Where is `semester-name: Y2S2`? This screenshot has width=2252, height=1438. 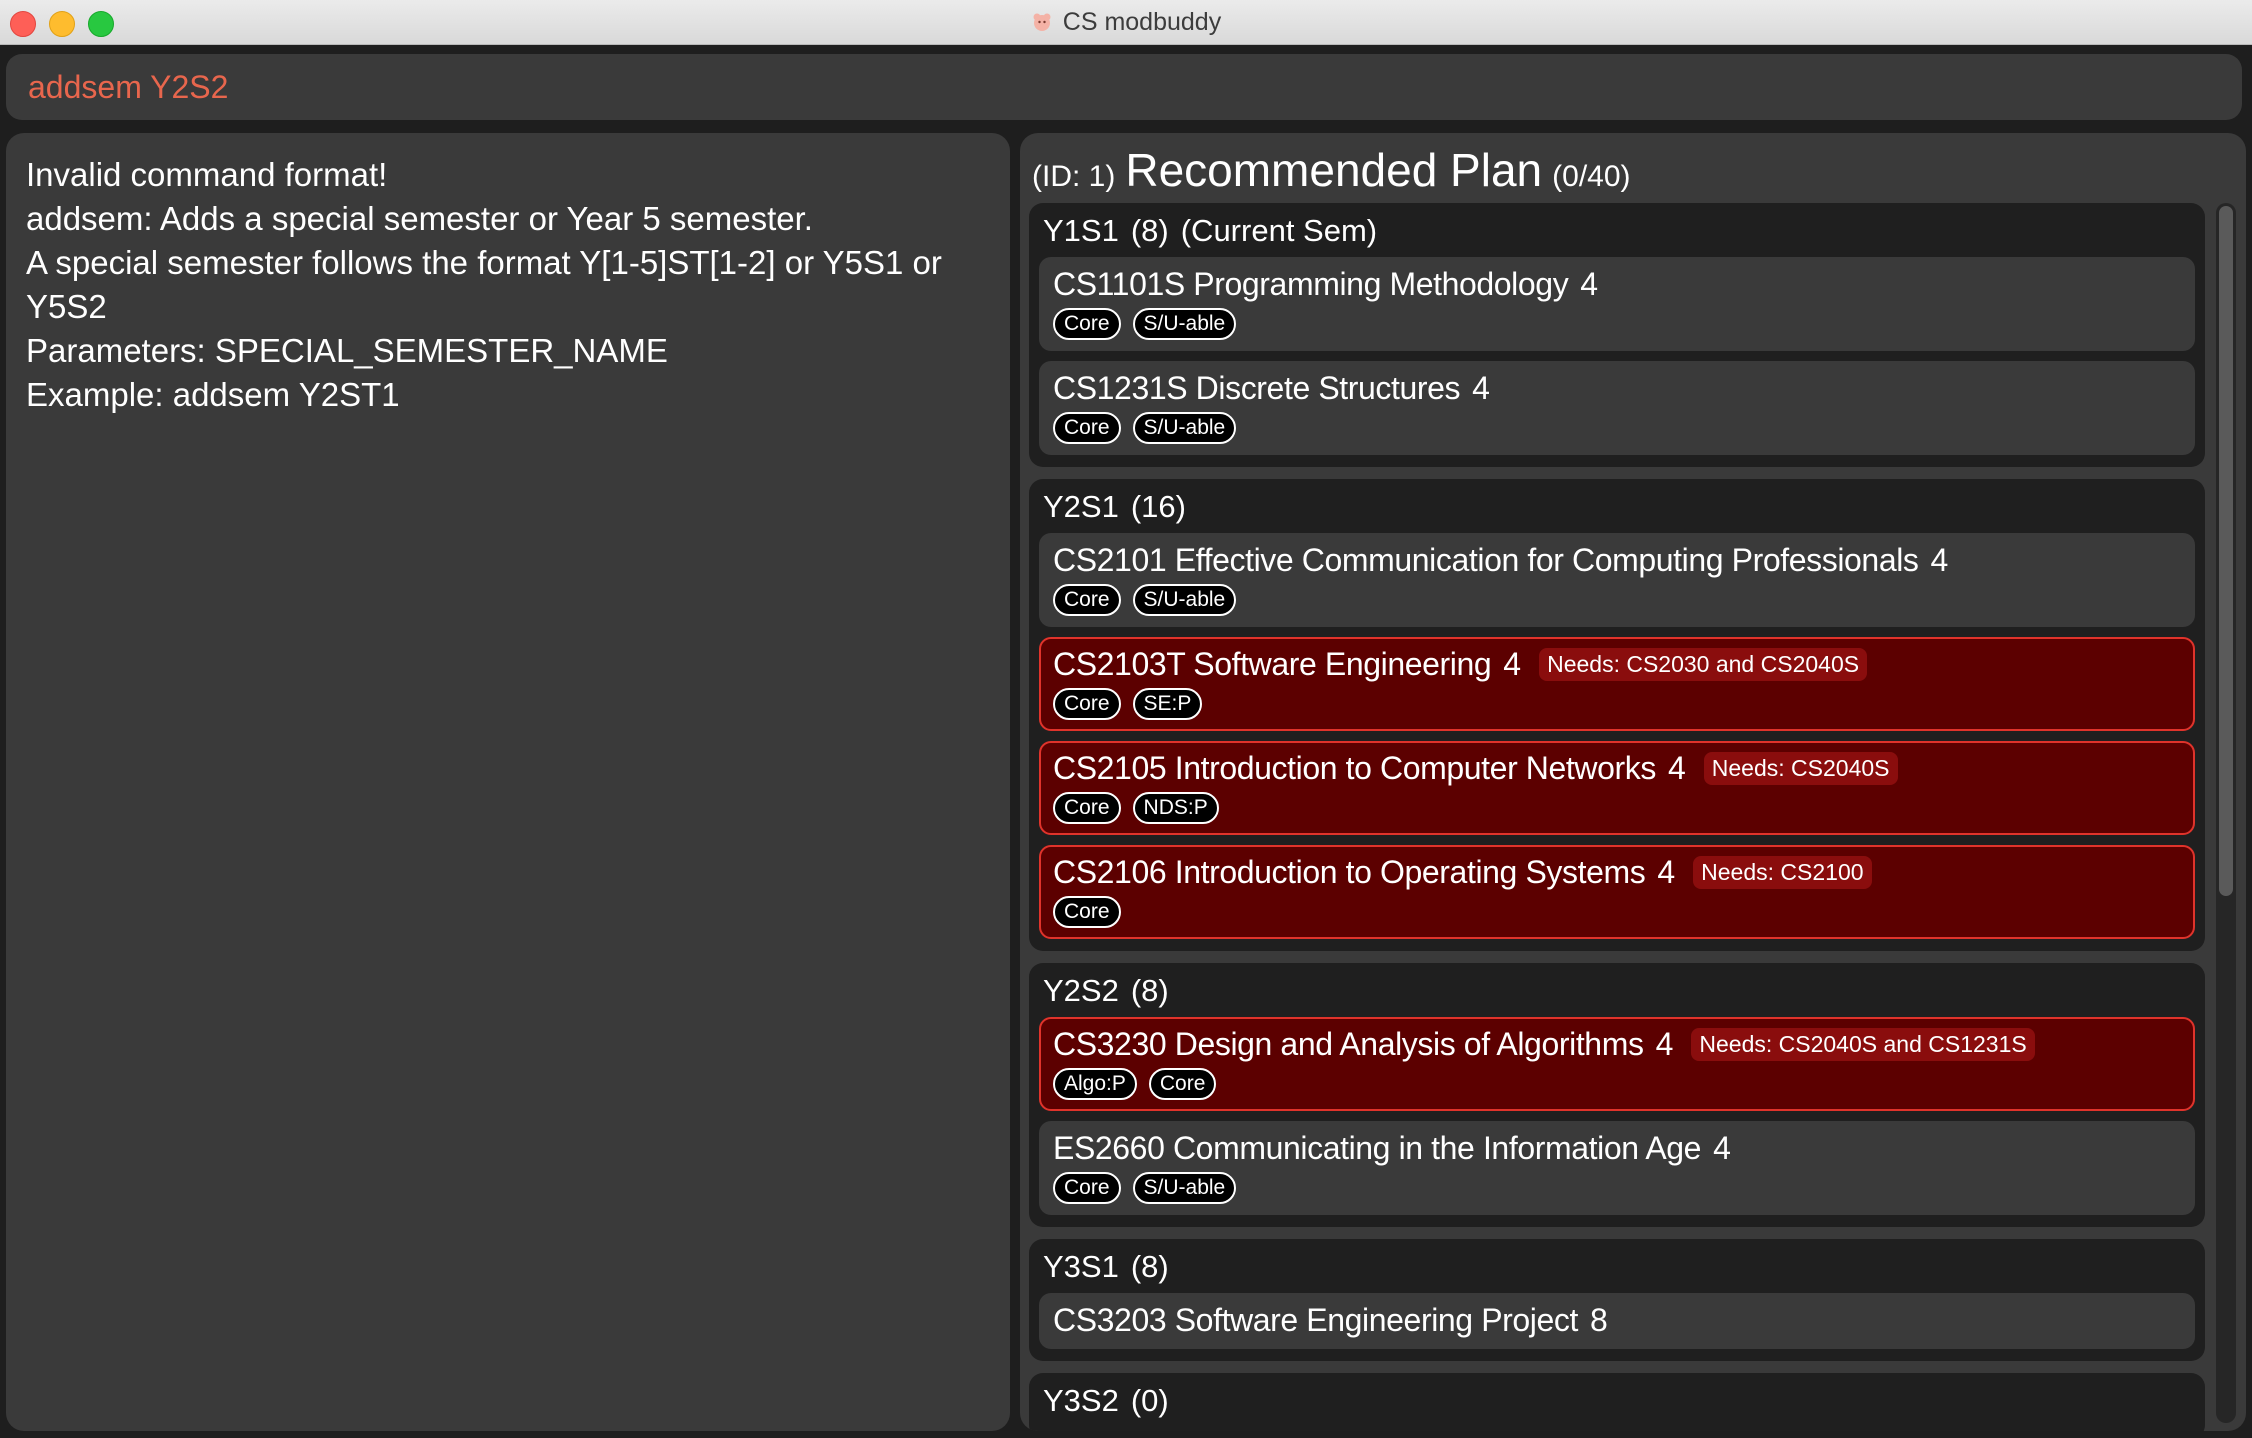
semester-name: Y2S2 is located at coordinates (1081, 990).